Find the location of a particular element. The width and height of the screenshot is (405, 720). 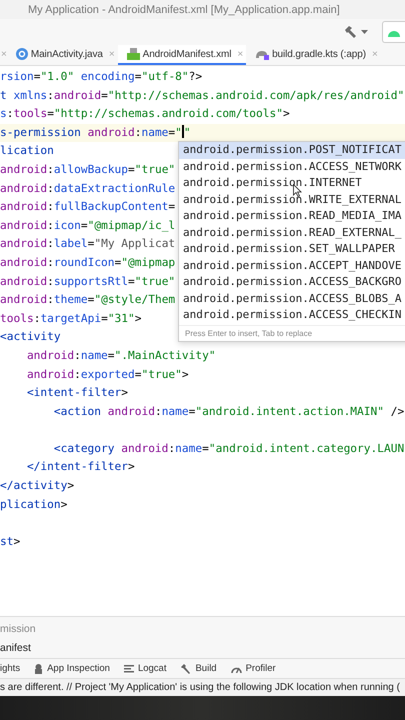

code-line: t xmlns:android="http://schemas.android.com/apk/res/android" is located at coordinates (202, 95).